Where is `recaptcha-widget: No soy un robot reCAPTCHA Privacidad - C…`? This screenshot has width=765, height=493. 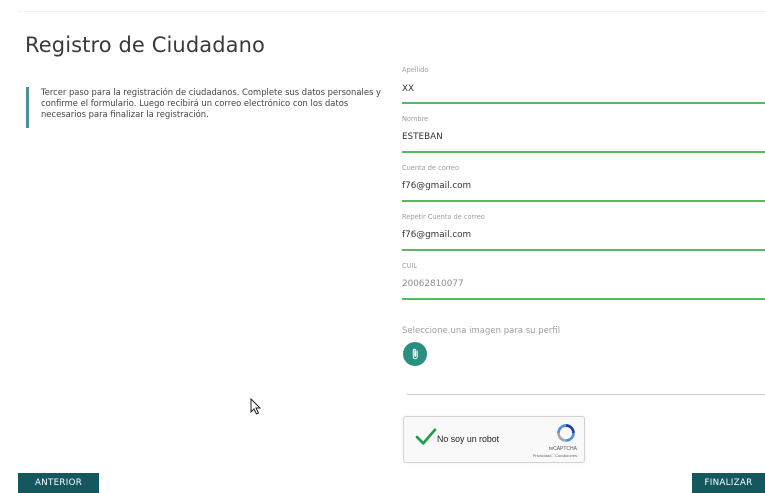 recaptcha-widget: No soy un robot reCAPTCHA Privacidad - C… is located at coordinates (494, 439).